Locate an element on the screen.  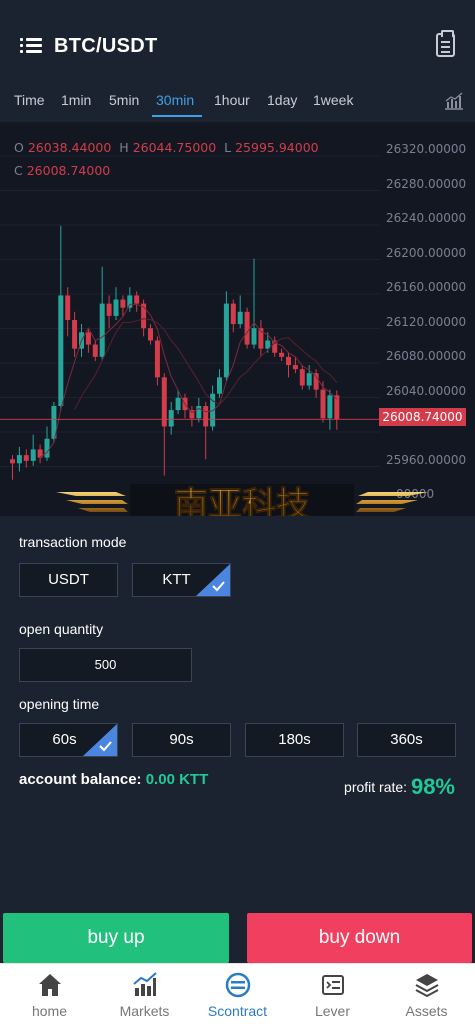
time-360s-label: 360s is located at coordinates (406, 739).